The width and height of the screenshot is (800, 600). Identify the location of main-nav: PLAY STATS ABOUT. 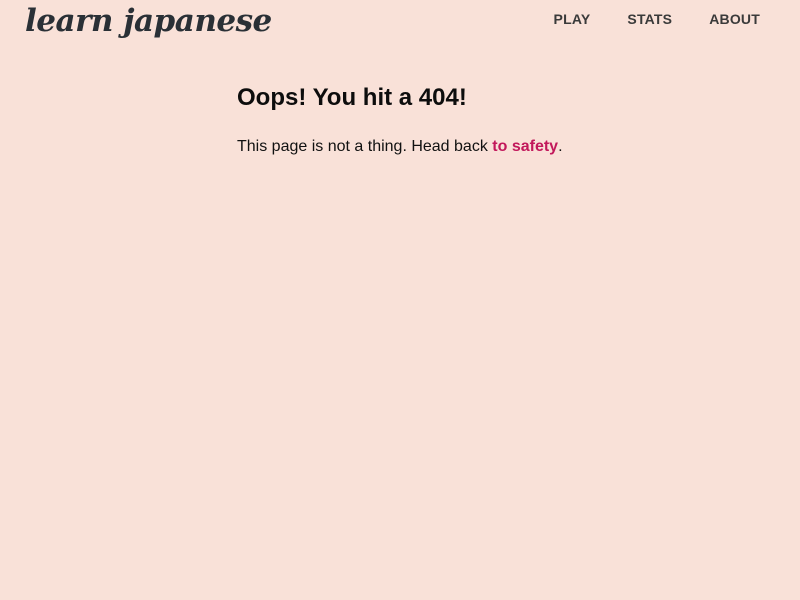
(657, 19).